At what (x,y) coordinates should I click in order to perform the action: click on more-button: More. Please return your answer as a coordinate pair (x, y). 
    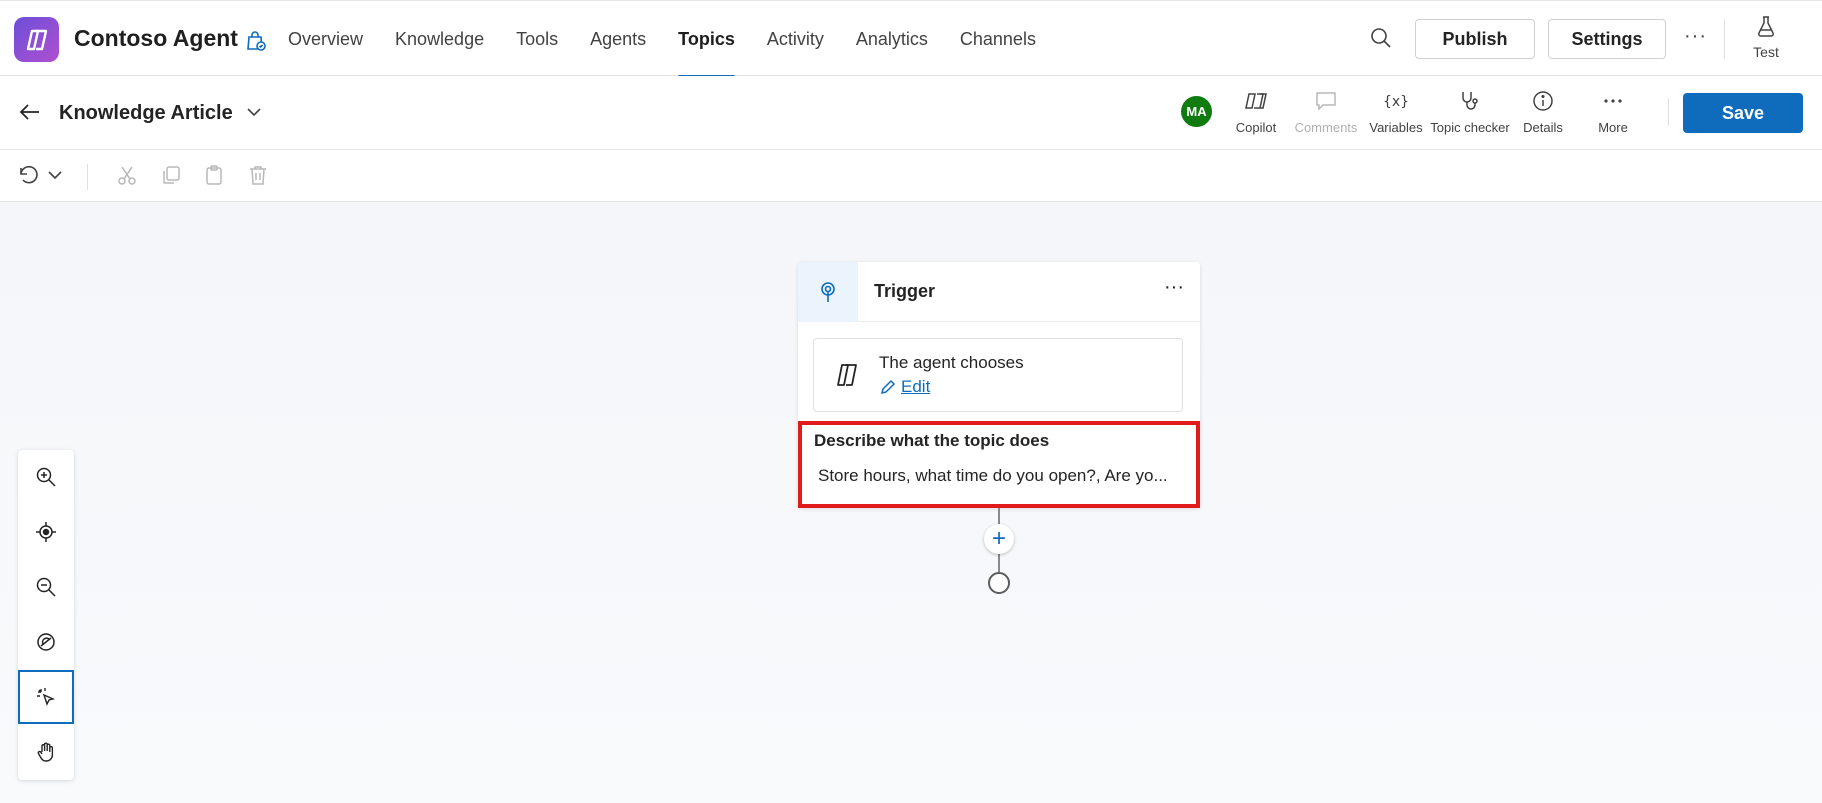
    Looking at the image, I should click on (1613, 112).